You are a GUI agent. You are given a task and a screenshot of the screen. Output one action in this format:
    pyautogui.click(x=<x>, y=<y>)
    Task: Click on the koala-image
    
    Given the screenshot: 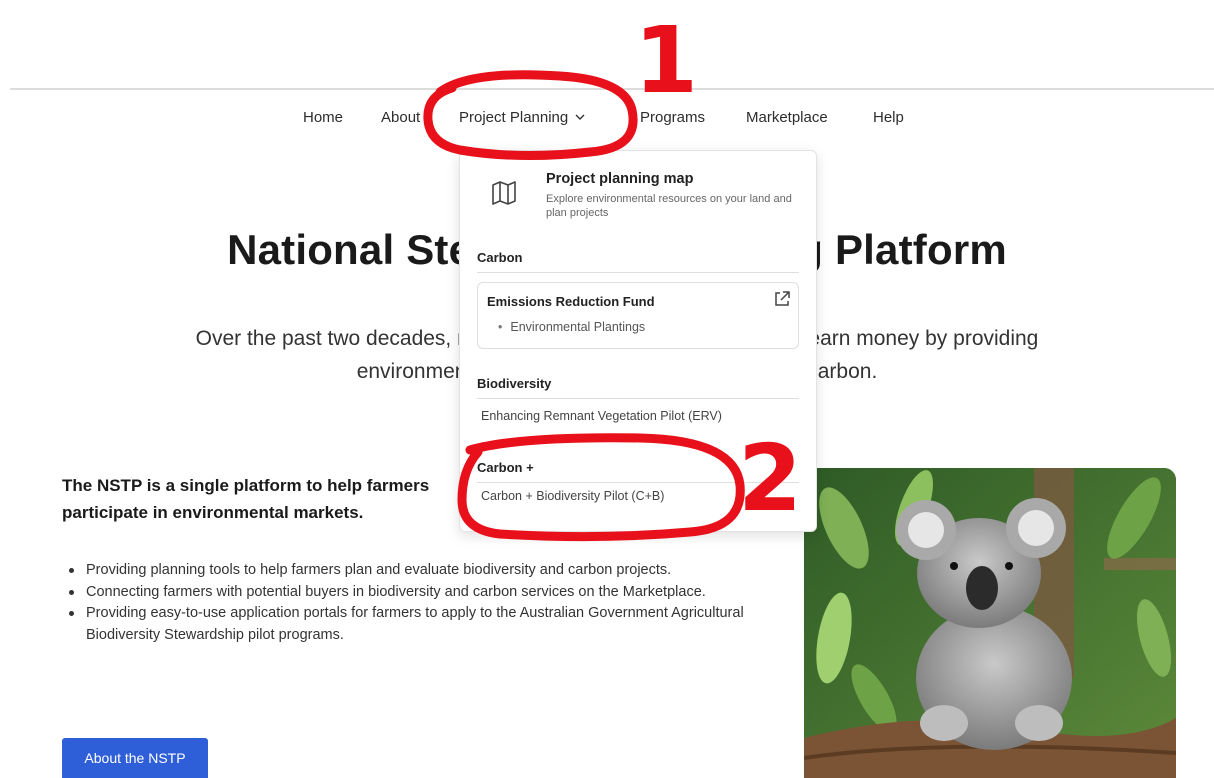 What is the action you would take?
    pyautogui.click(x=990, y=623)
    